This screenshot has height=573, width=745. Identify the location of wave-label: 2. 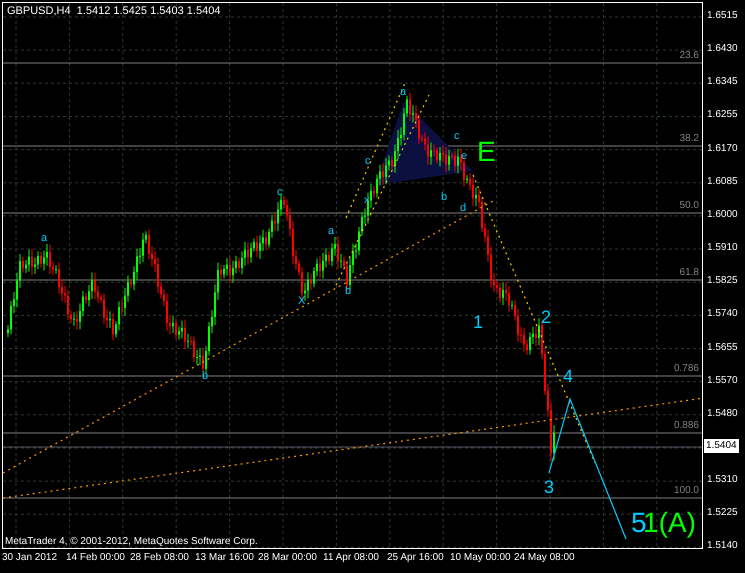
(546, 317).